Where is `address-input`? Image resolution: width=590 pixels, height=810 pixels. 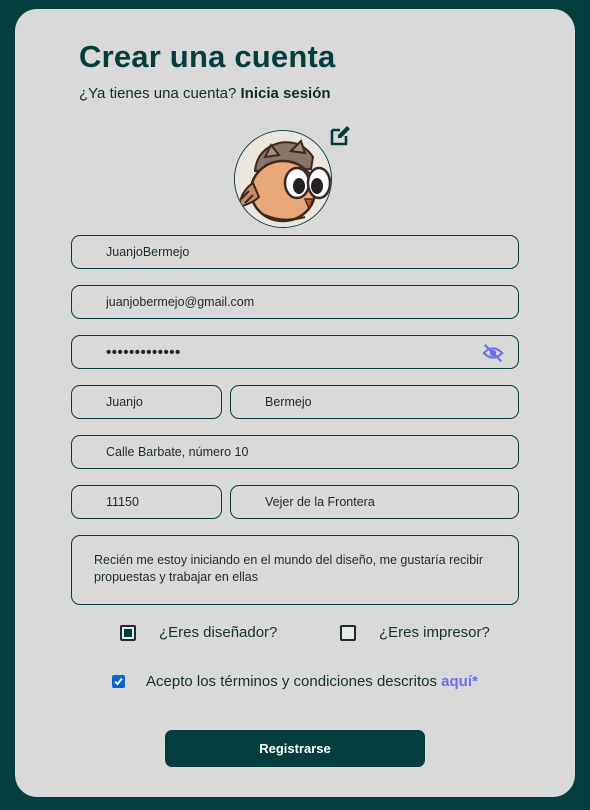 address-input is located at coordinates (295, 452).